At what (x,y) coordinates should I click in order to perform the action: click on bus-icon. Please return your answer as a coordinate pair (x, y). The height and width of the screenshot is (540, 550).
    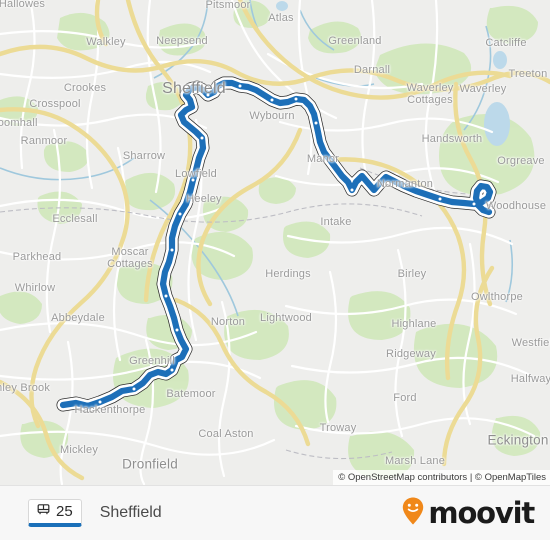
    Looking at the image, I should click on (43, 512).